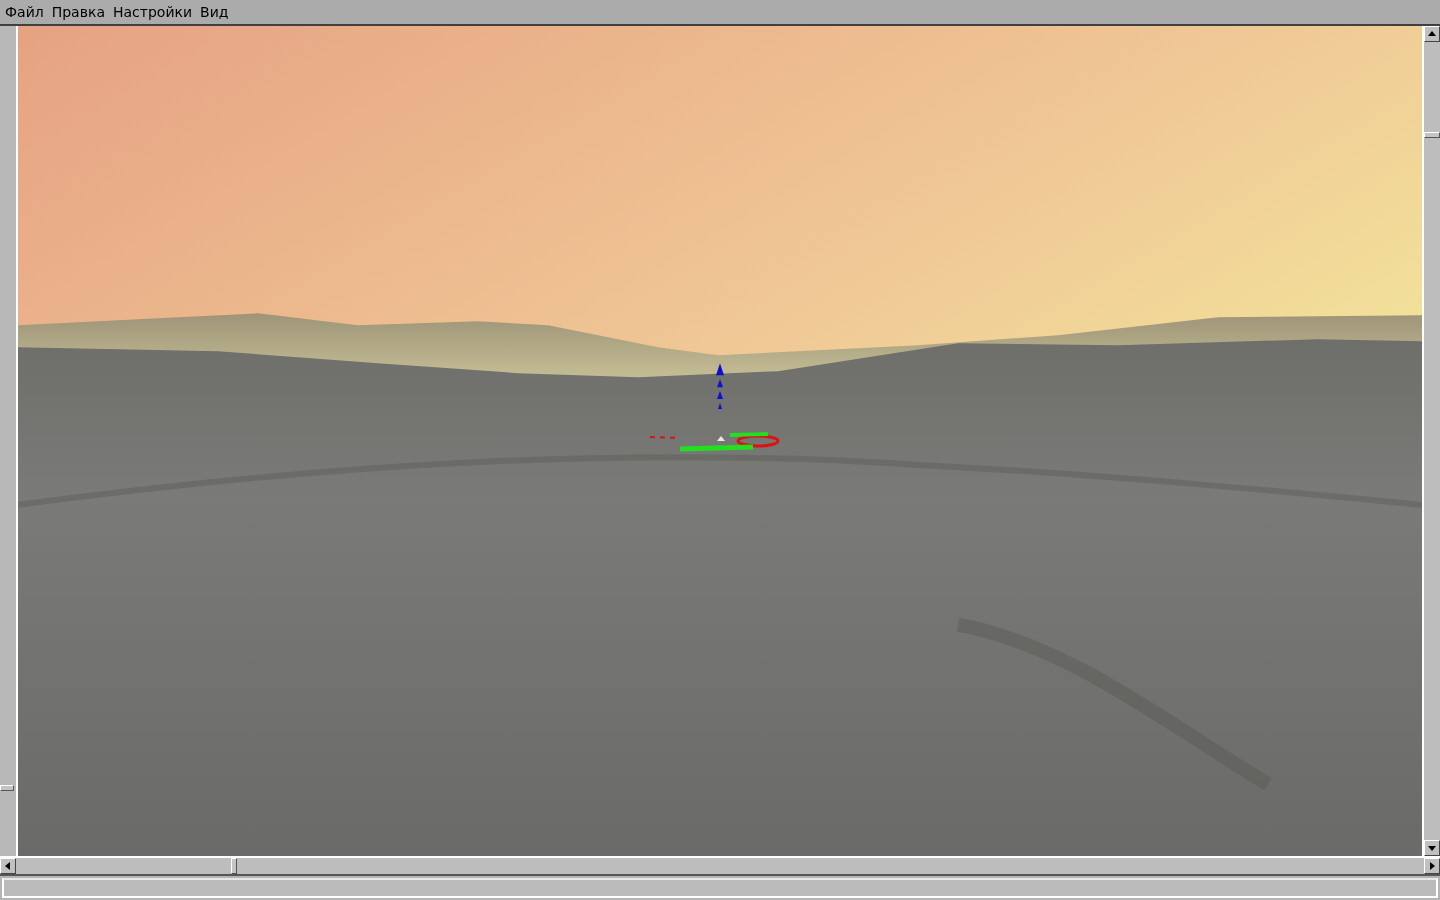 The image size is (1440, 900). Describe the element at coordinates (720, 866) in the screenshot. I see `horizontal-scrollbar` at that location.